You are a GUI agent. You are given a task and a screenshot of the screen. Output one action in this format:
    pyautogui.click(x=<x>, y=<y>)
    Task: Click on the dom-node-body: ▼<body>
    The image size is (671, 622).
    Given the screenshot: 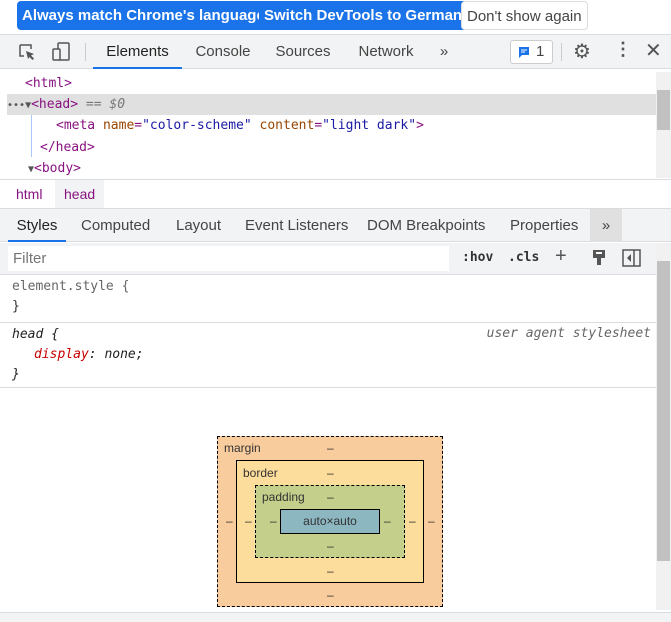 What is the action you would take?
    pyautogui.click(x=54, y=168)
    